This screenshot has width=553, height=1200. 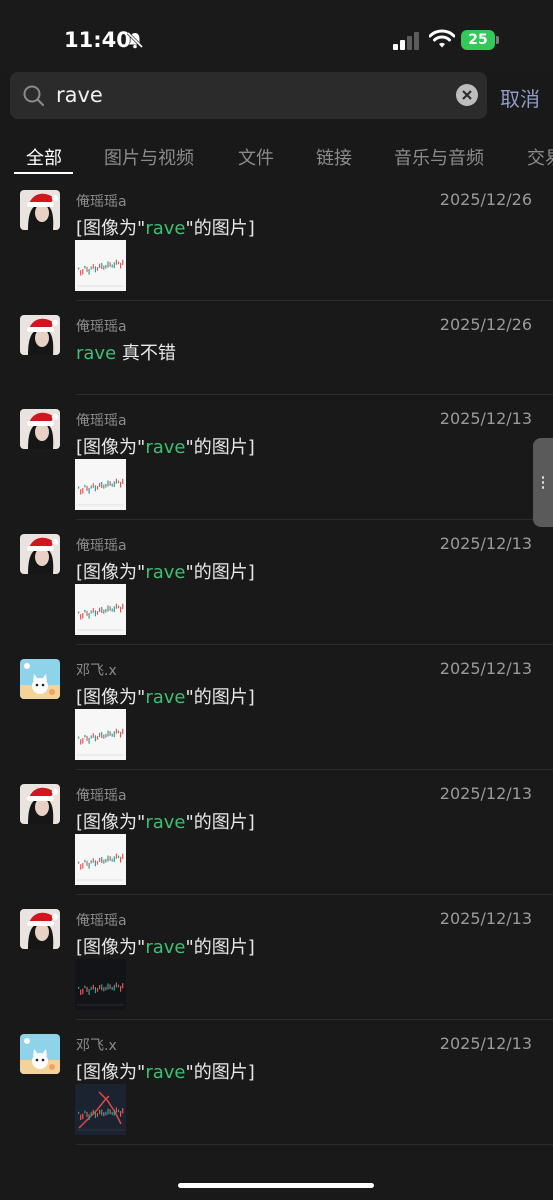 What do you see at coordinates (79, 95) in the screenshot?
I see `search-input: rave` at bounding box center [79, 95].